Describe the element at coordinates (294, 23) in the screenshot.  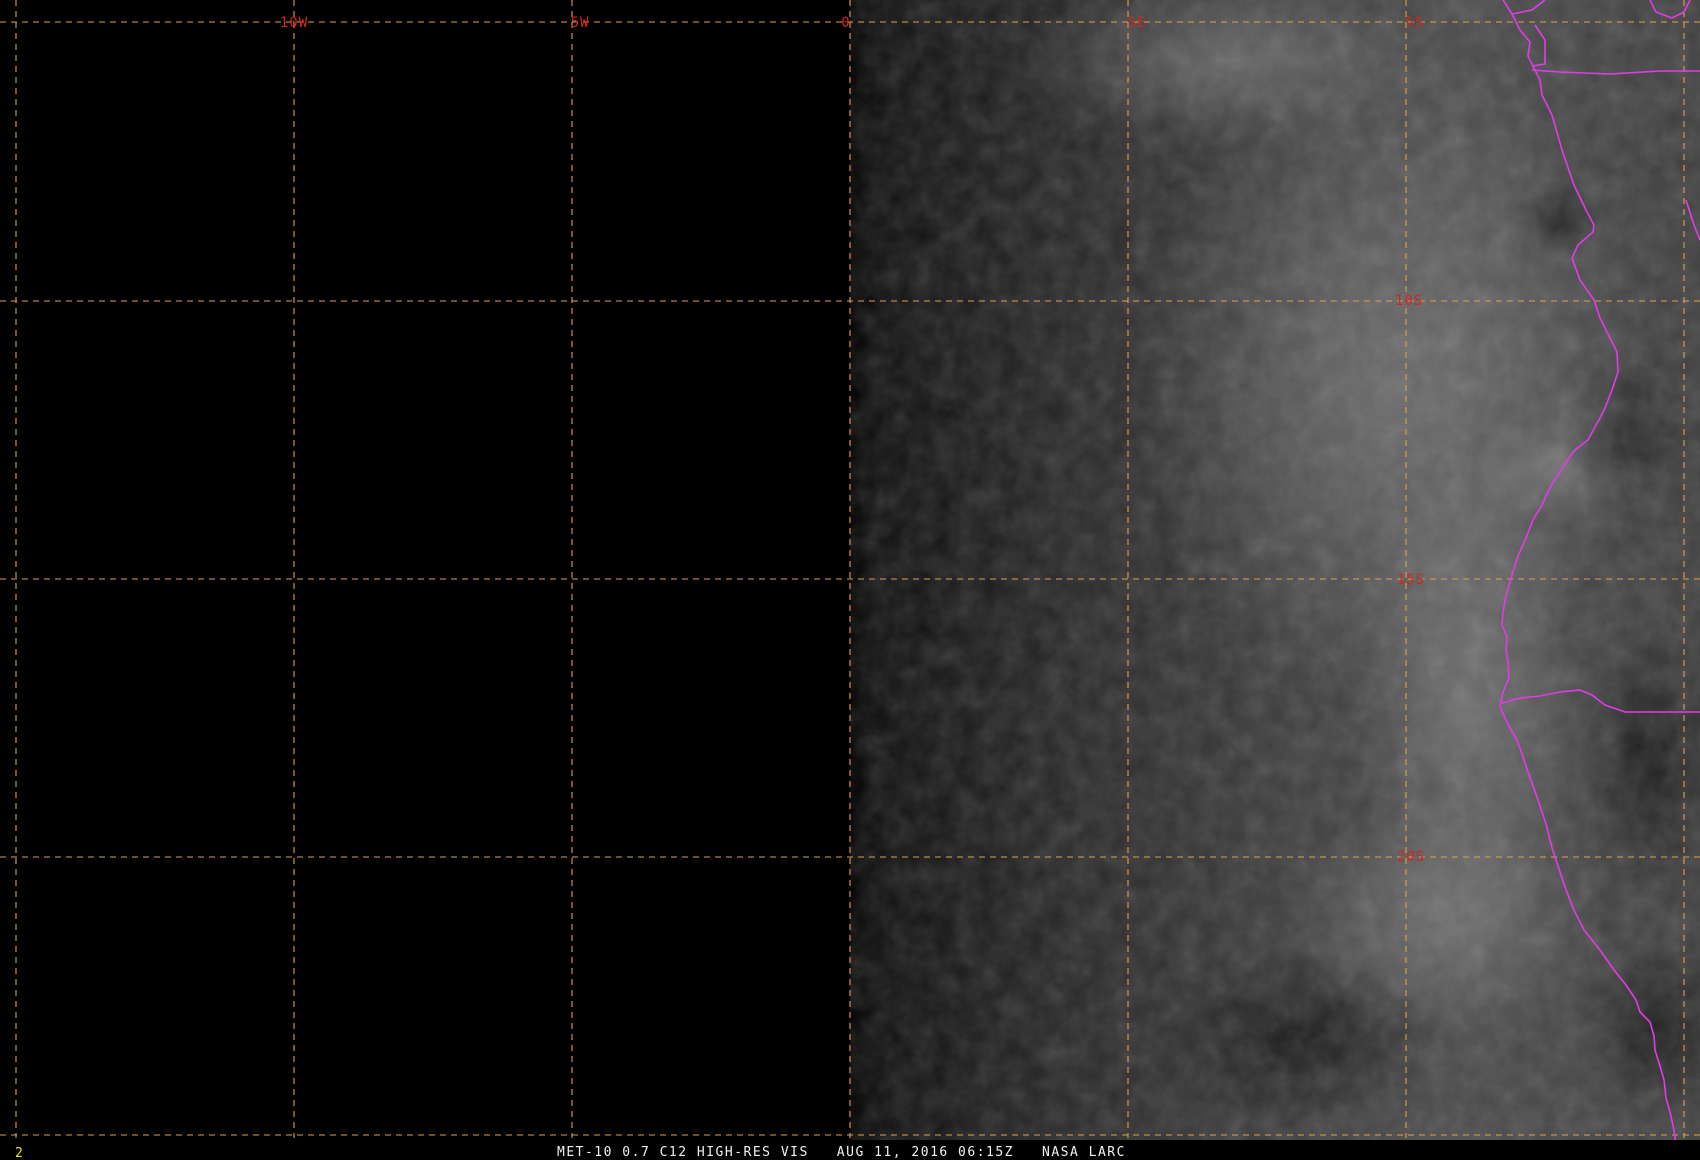
I see `longitude-label: 10W` at that location.